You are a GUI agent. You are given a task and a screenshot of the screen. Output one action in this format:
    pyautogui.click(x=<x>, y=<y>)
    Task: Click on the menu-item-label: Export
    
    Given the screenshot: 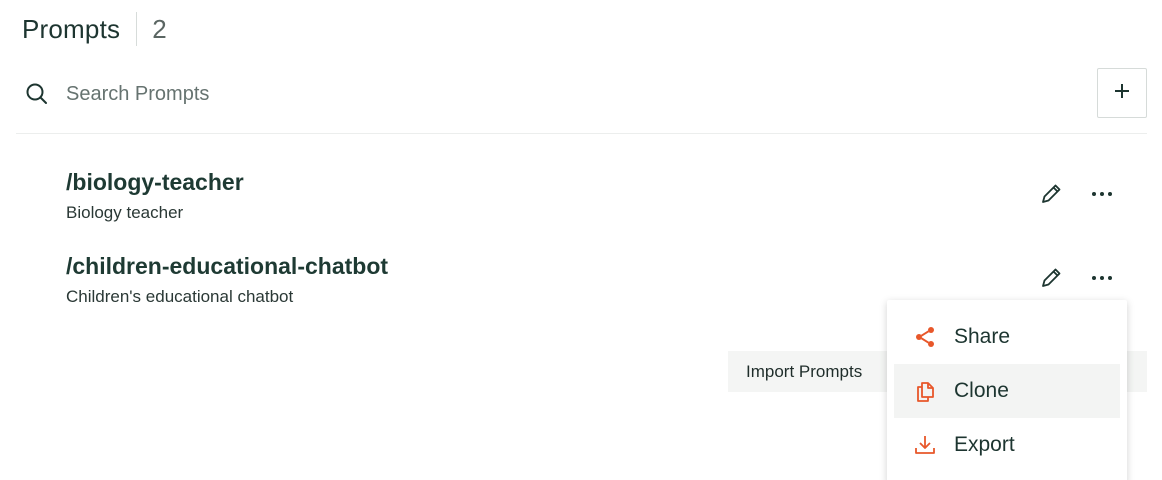 What is the action you would take?
    pyautogui.click(x=984, y=444)
    